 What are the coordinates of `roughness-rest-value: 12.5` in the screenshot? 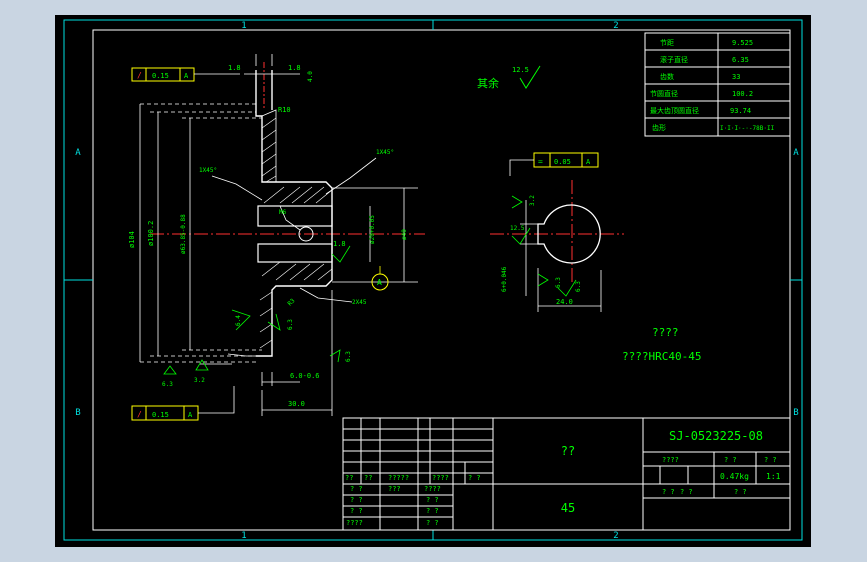 It's located at (520, 70).